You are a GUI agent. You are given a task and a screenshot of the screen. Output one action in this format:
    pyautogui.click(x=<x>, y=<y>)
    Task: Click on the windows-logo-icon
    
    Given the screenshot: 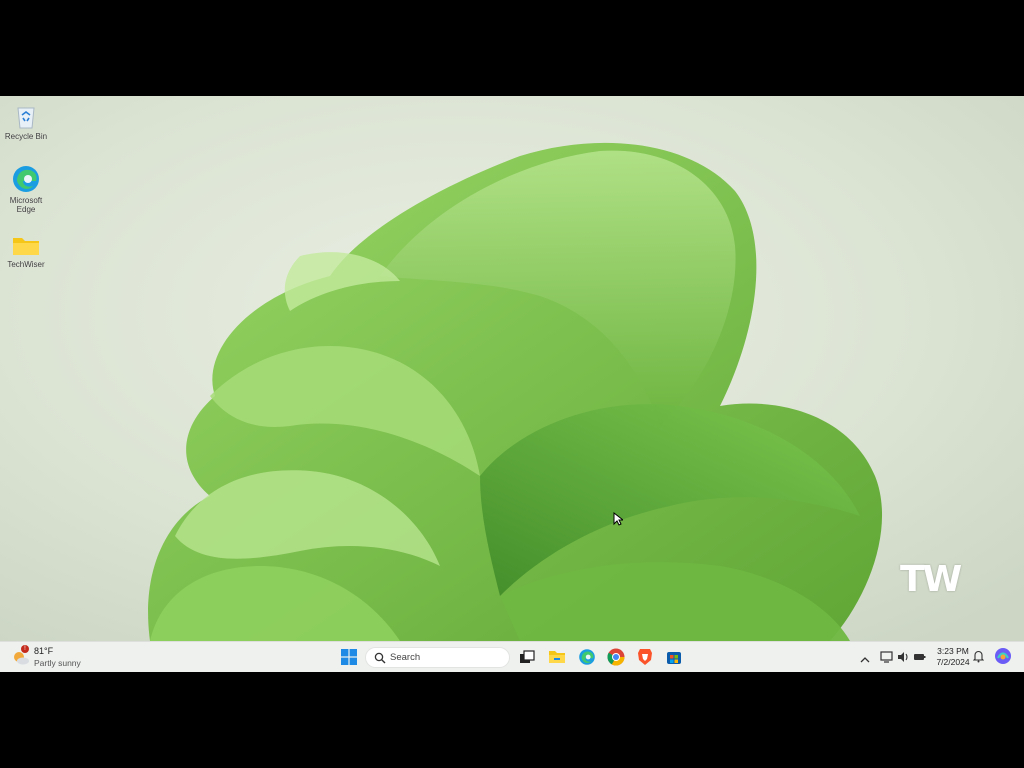 What is the action you would take?
    pyautogui.click(x=349, y=657)
    